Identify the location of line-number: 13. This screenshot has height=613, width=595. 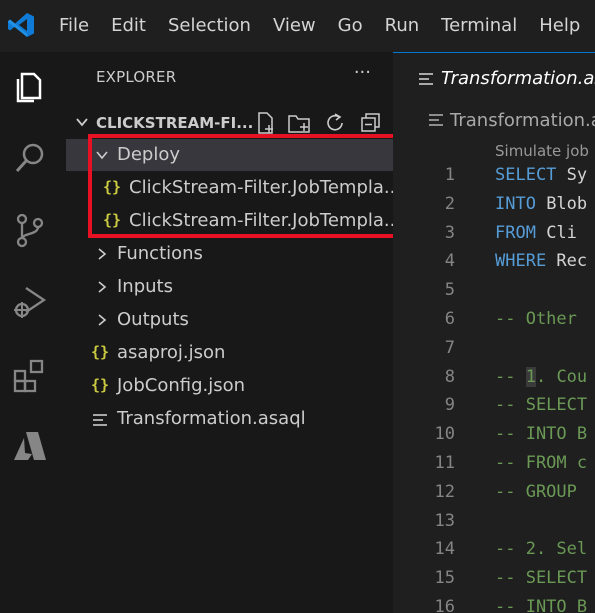
(444, 520).